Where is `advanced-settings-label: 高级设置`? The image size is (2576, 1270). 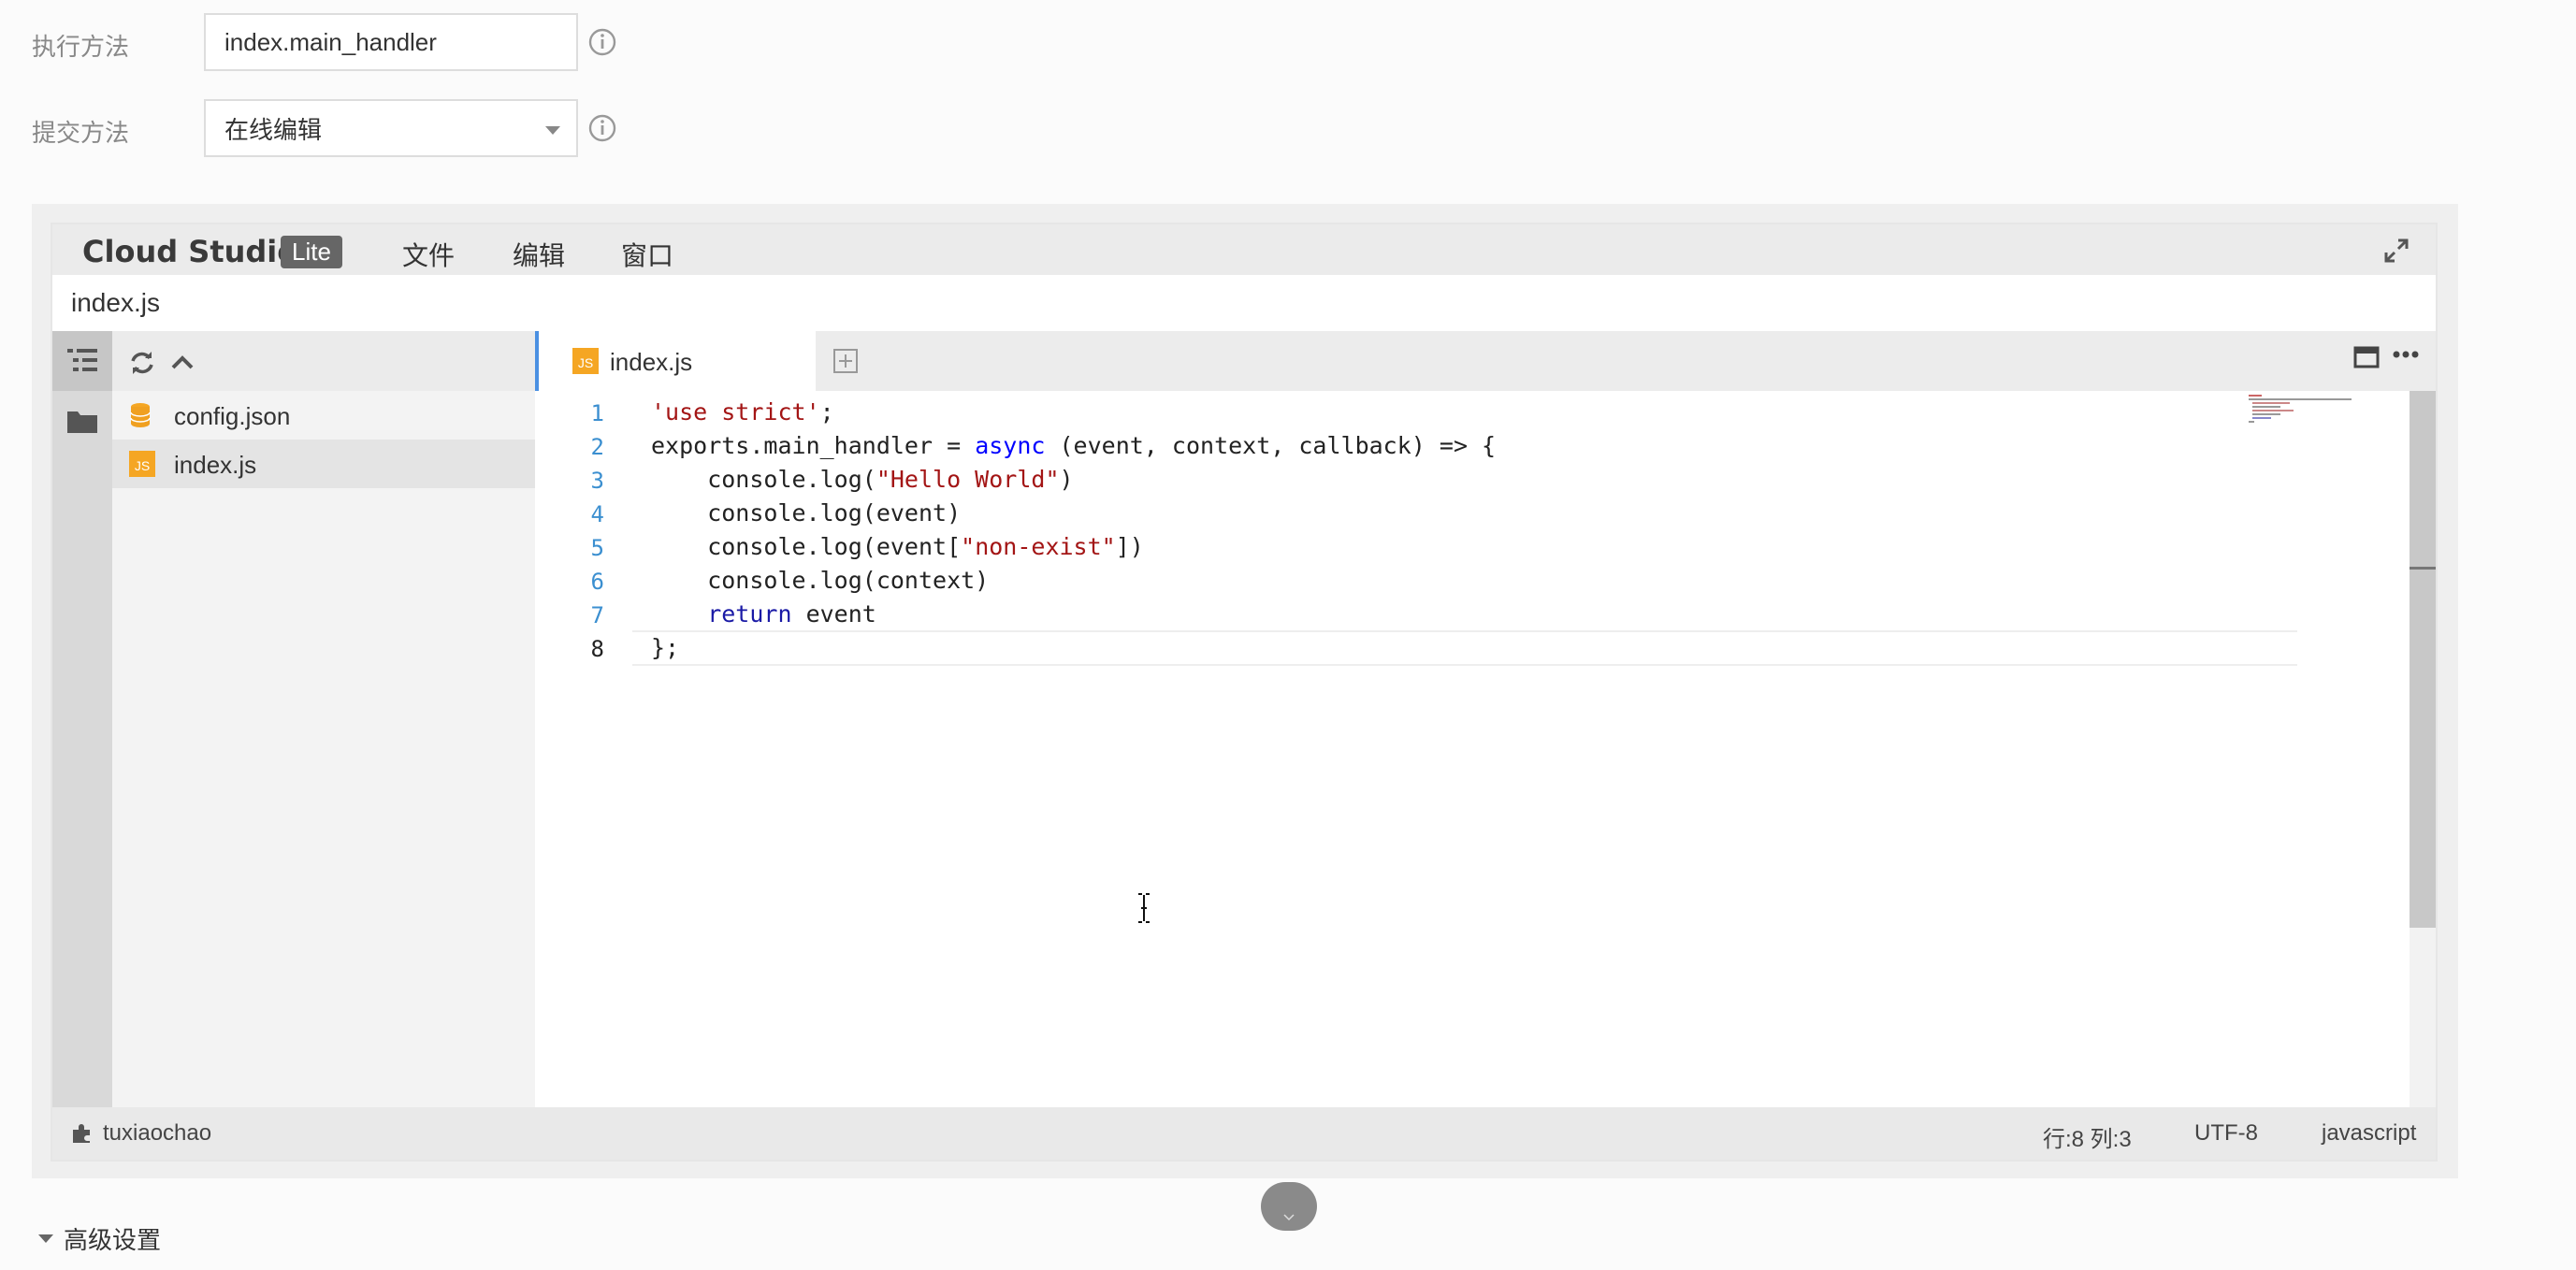
advanced-settings-label: 高级设置 is located at coordinates (113, 1240).